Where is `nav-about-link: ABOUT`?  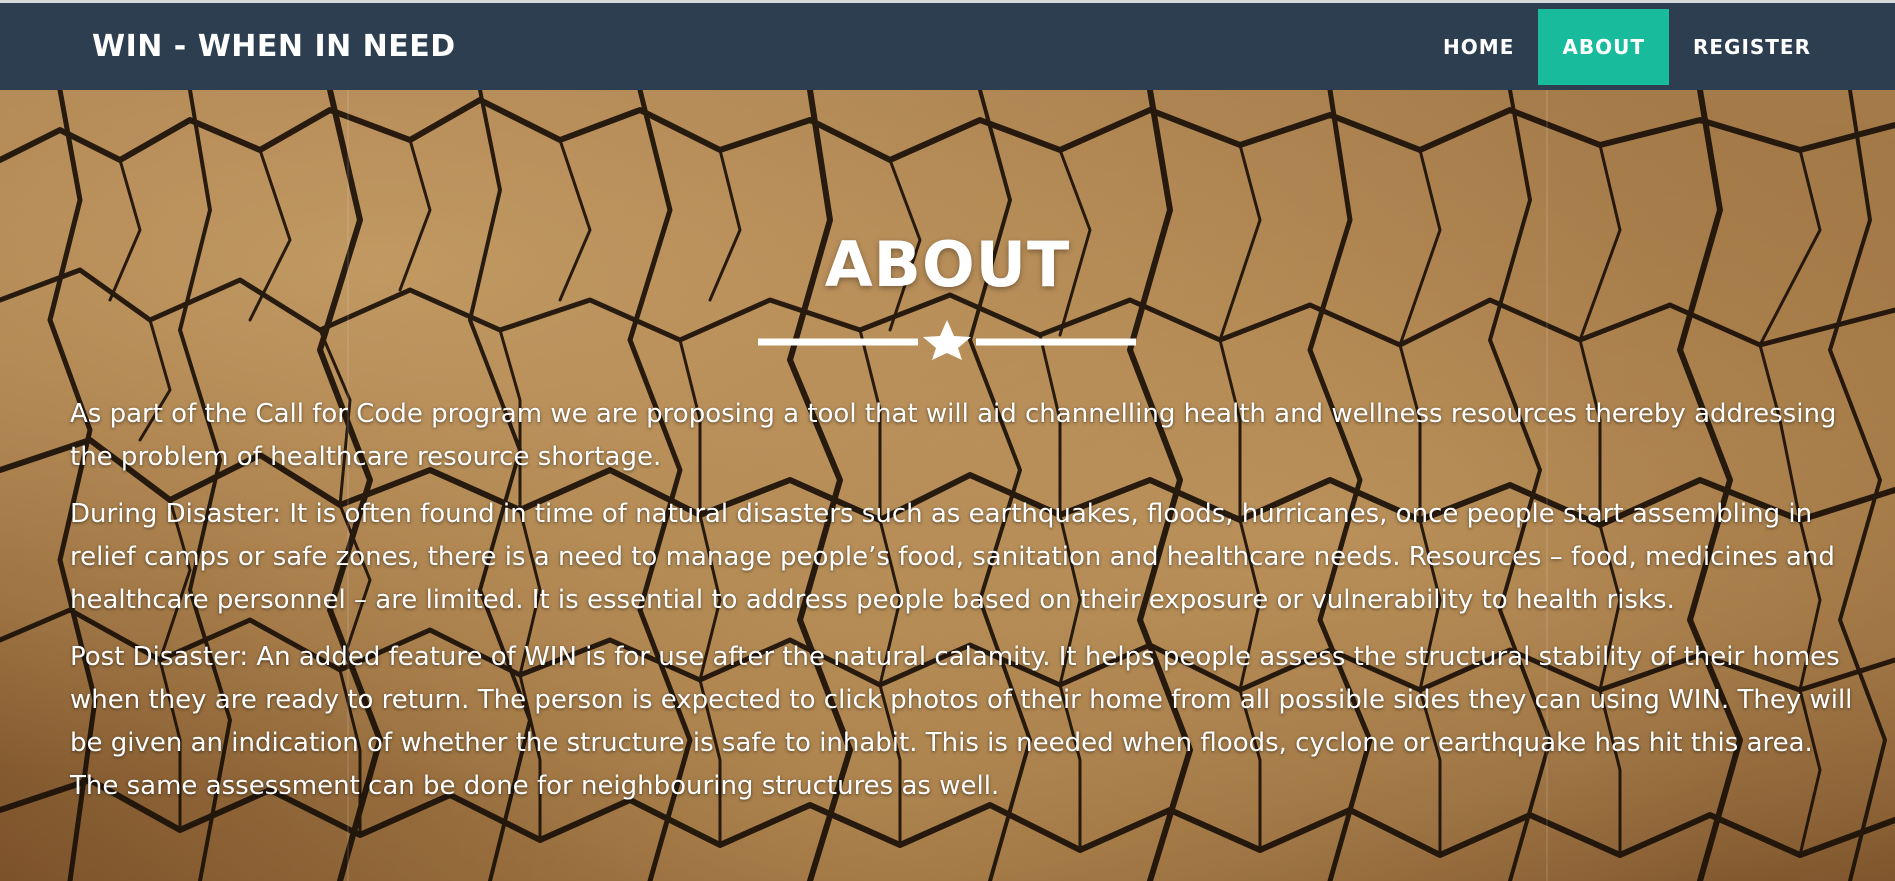 nav-about-link: ABOUT is located at coordinates (1603, 47).